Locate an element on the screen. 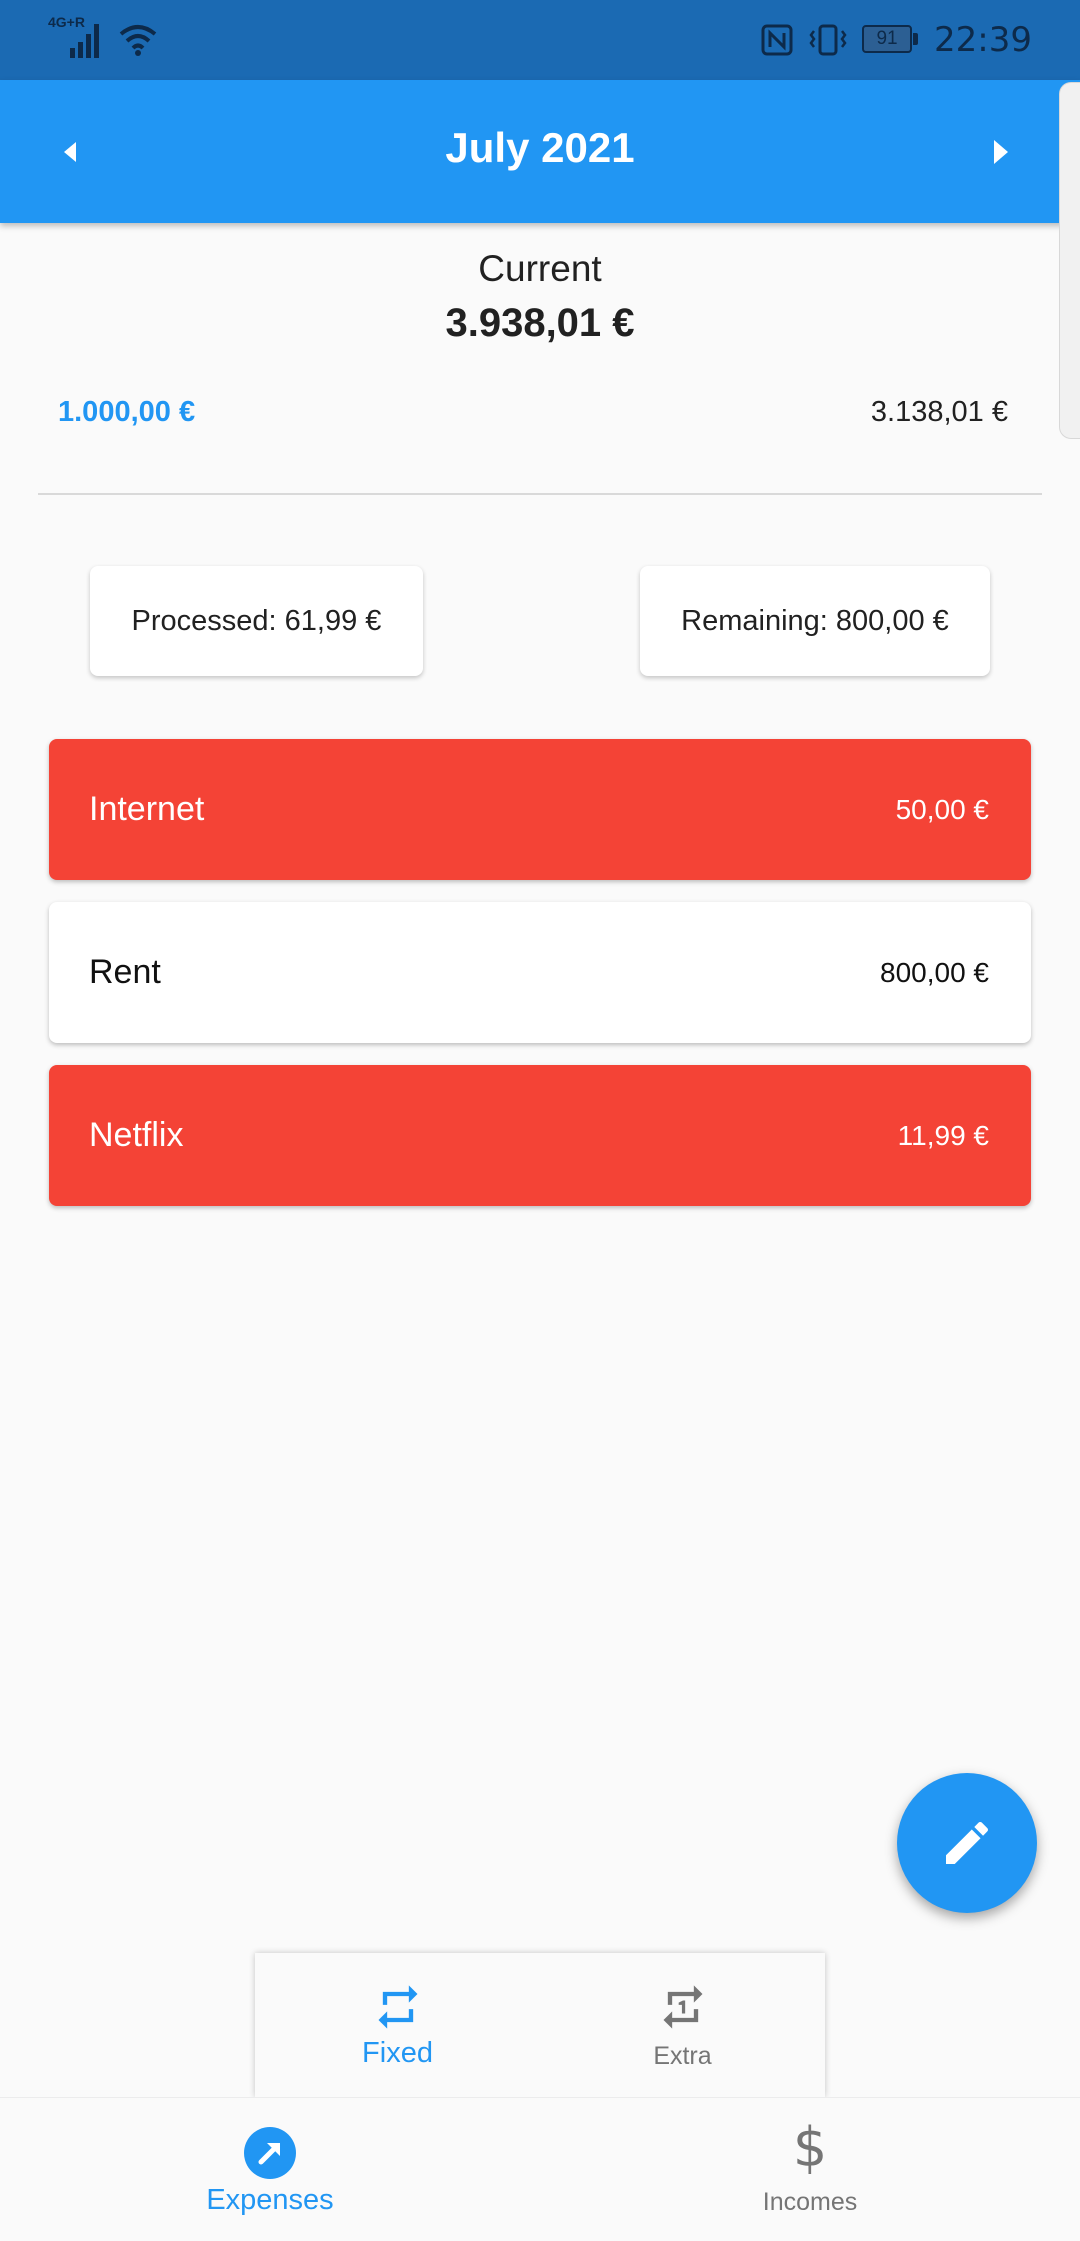 The image size is (1080, 2241). divider is located at coordinates (540, 494).